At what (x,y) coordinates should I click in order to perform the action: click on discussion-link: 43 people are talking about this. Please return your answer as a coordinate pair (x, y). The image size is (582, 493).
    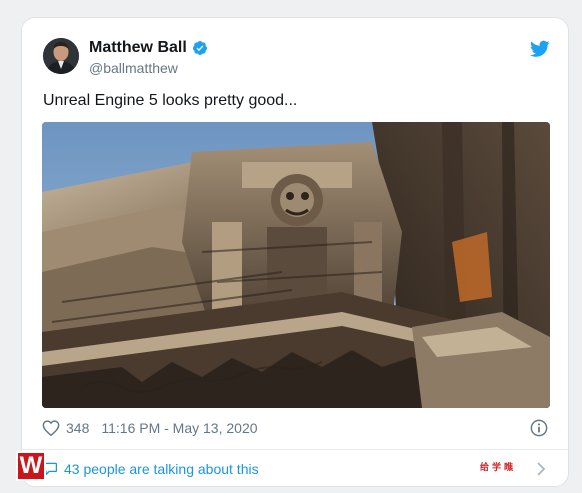
    Looking at the image, I should click on (296, 469).